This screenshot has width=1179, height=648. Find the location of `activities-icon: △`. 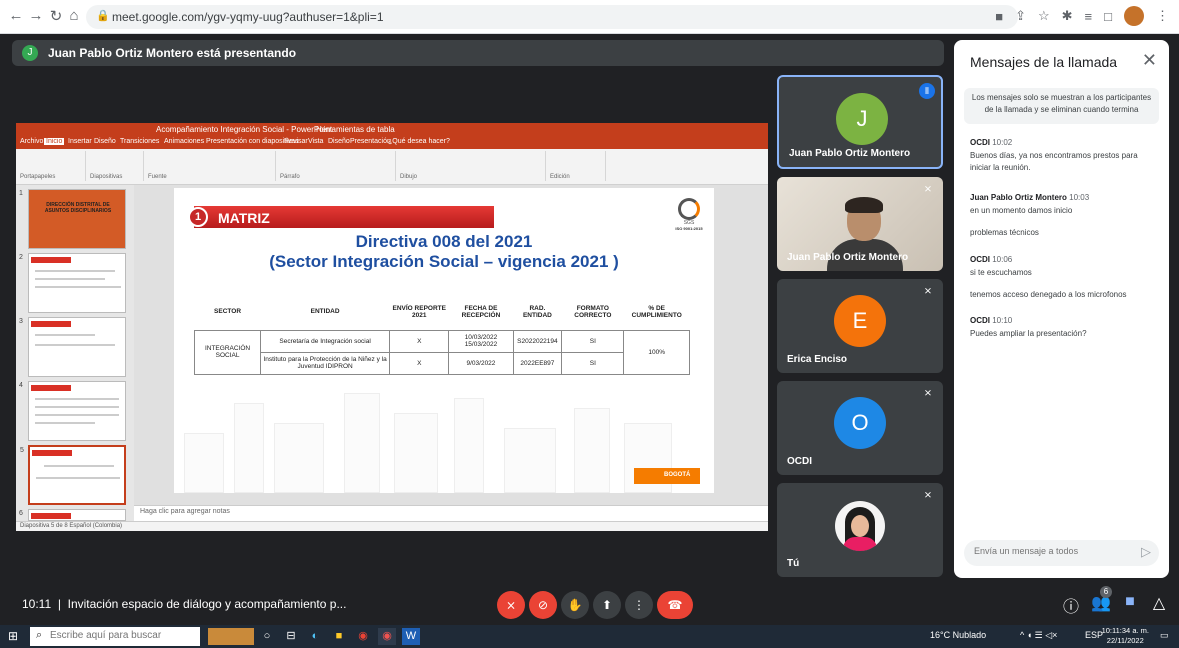

activities-icon: △ is located at coordinates (1159, 603).